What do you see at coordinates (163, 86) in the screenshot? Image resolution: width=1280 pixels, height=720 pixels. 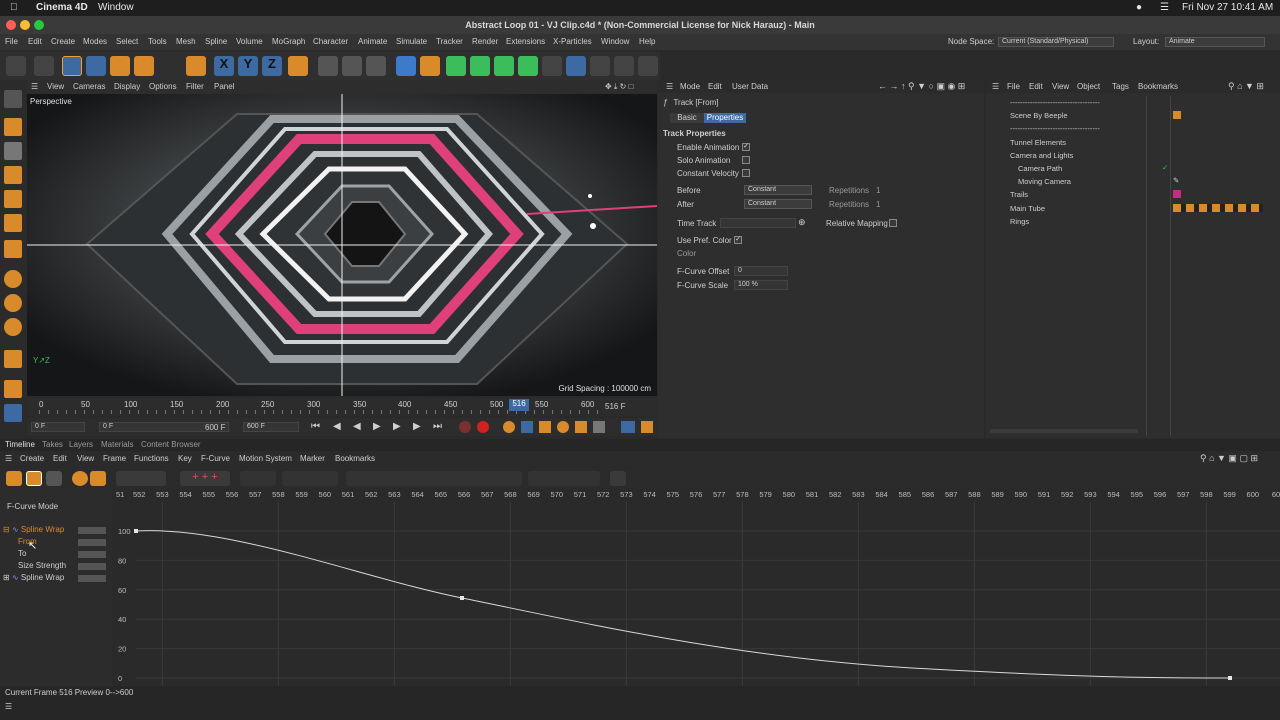 I see `viewport-menu-options: Options` at bounding box center [163, 86].